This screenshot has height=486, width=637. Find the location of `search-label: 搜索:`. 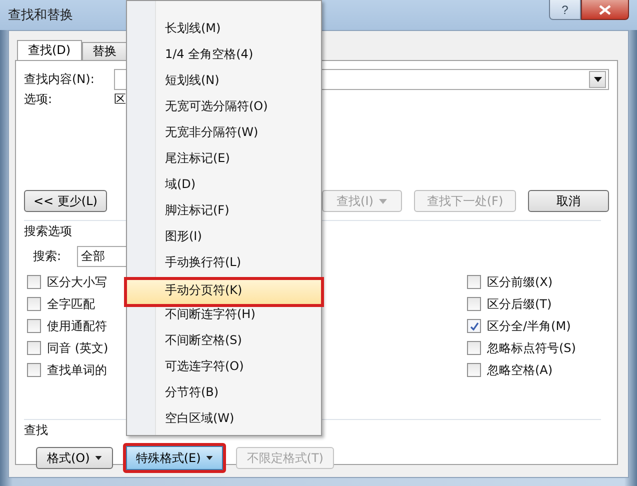

search-label: 搜索: is located at coordinates (47, 256).